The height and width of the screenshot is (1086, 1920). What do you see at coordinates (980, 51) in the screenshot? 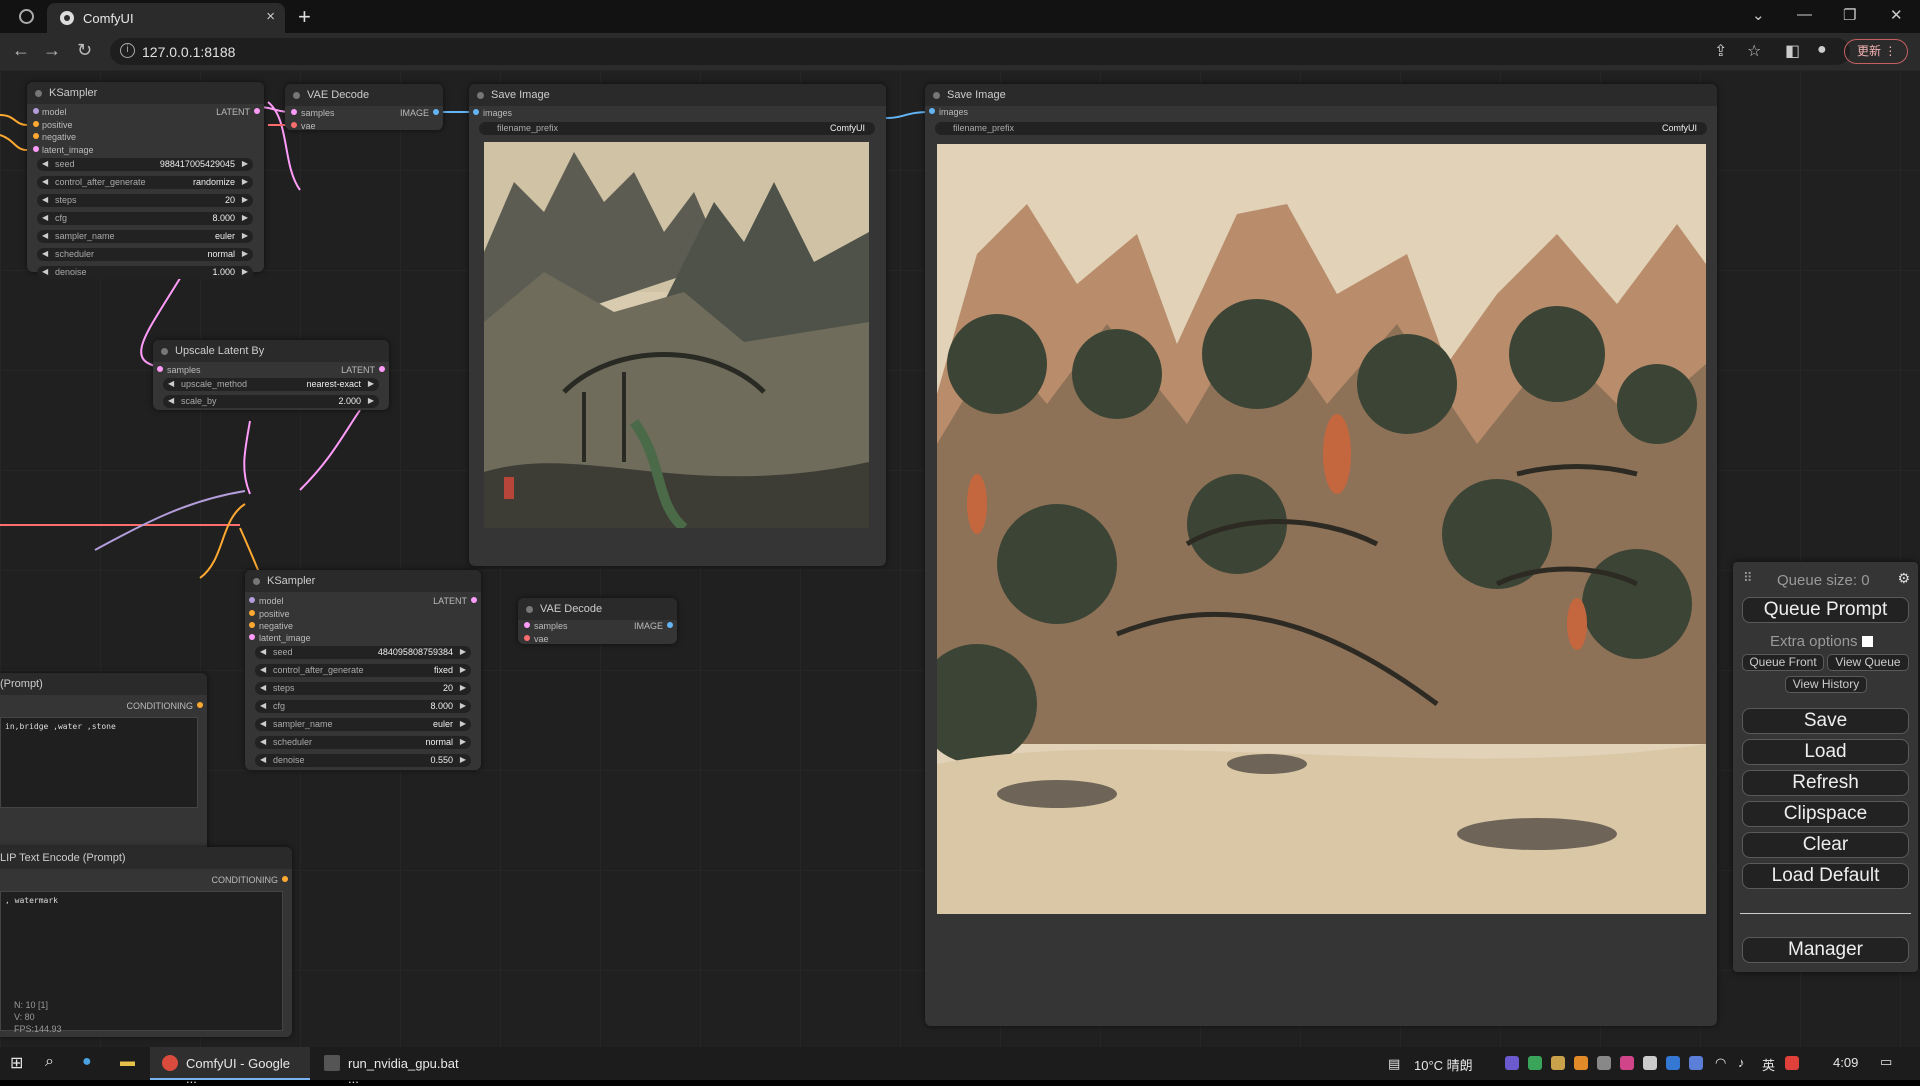
I see `address-bar: i 127.0.0.1:8188` at bounding box center [980, 51].